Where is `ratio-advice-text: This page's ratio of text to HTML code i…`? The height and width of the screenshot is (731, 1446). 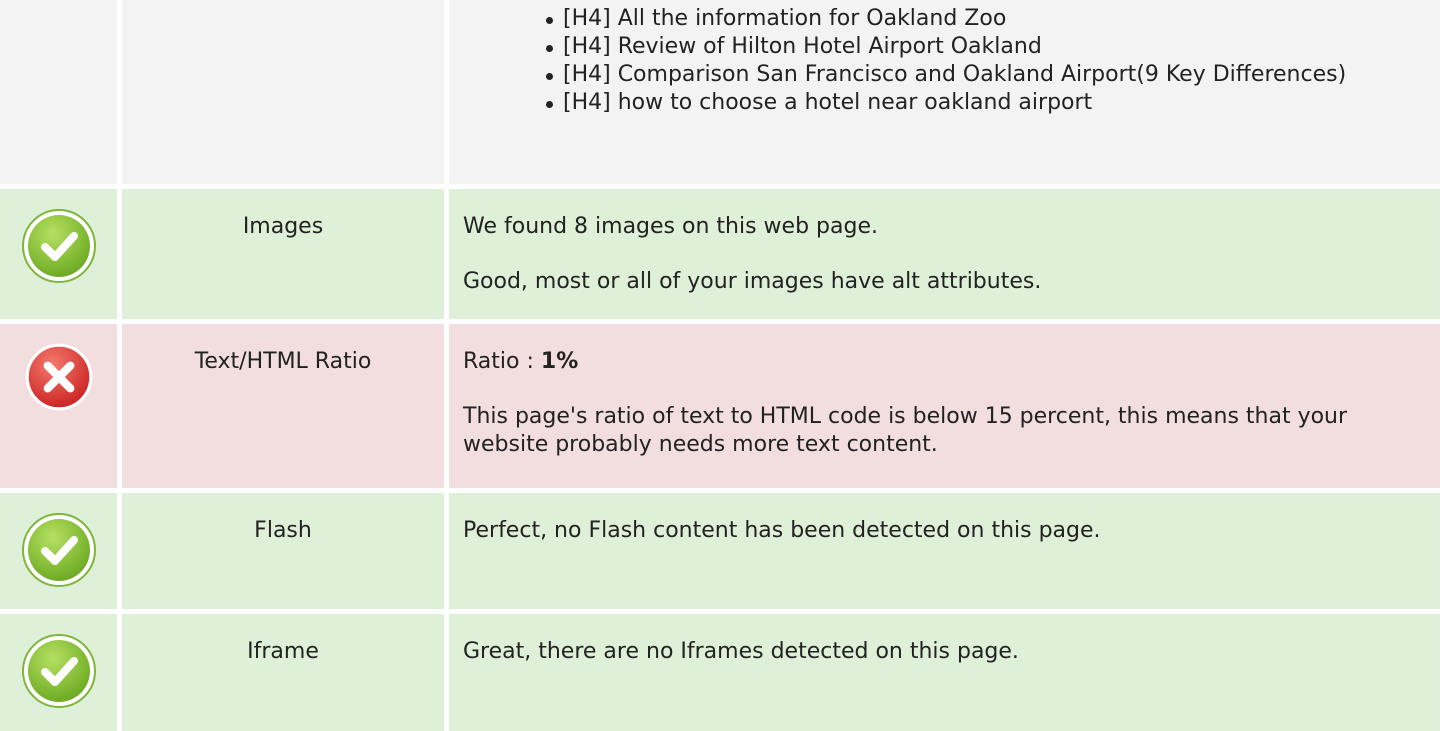 ratio-advice-text: This page's ratio of text to HTML code i… is located at coordinates (905, 430).